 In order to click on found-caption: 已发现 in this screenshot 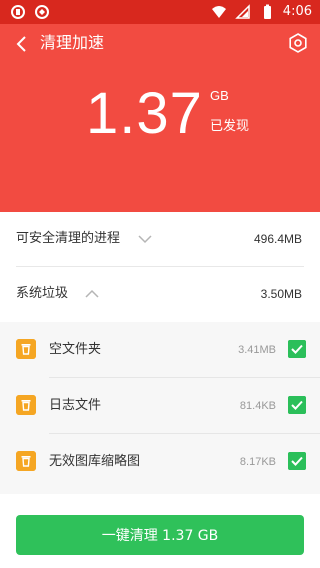, I will do `click(230, 126)`.